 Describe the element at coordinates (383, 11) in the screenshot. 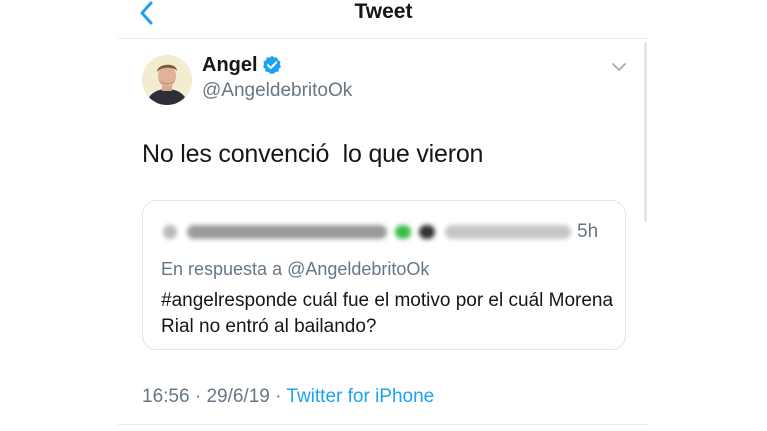

I see `page-title: Tweet` at that location.